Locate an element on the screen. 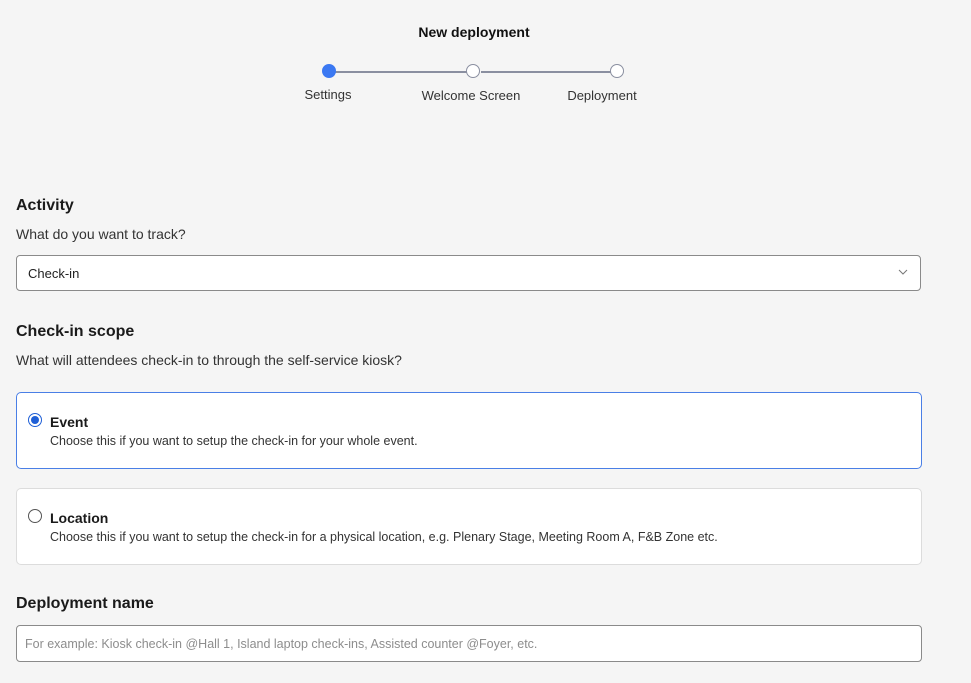 The image size is (971, 683). option-title: Location is located at coordinates (79, 518).